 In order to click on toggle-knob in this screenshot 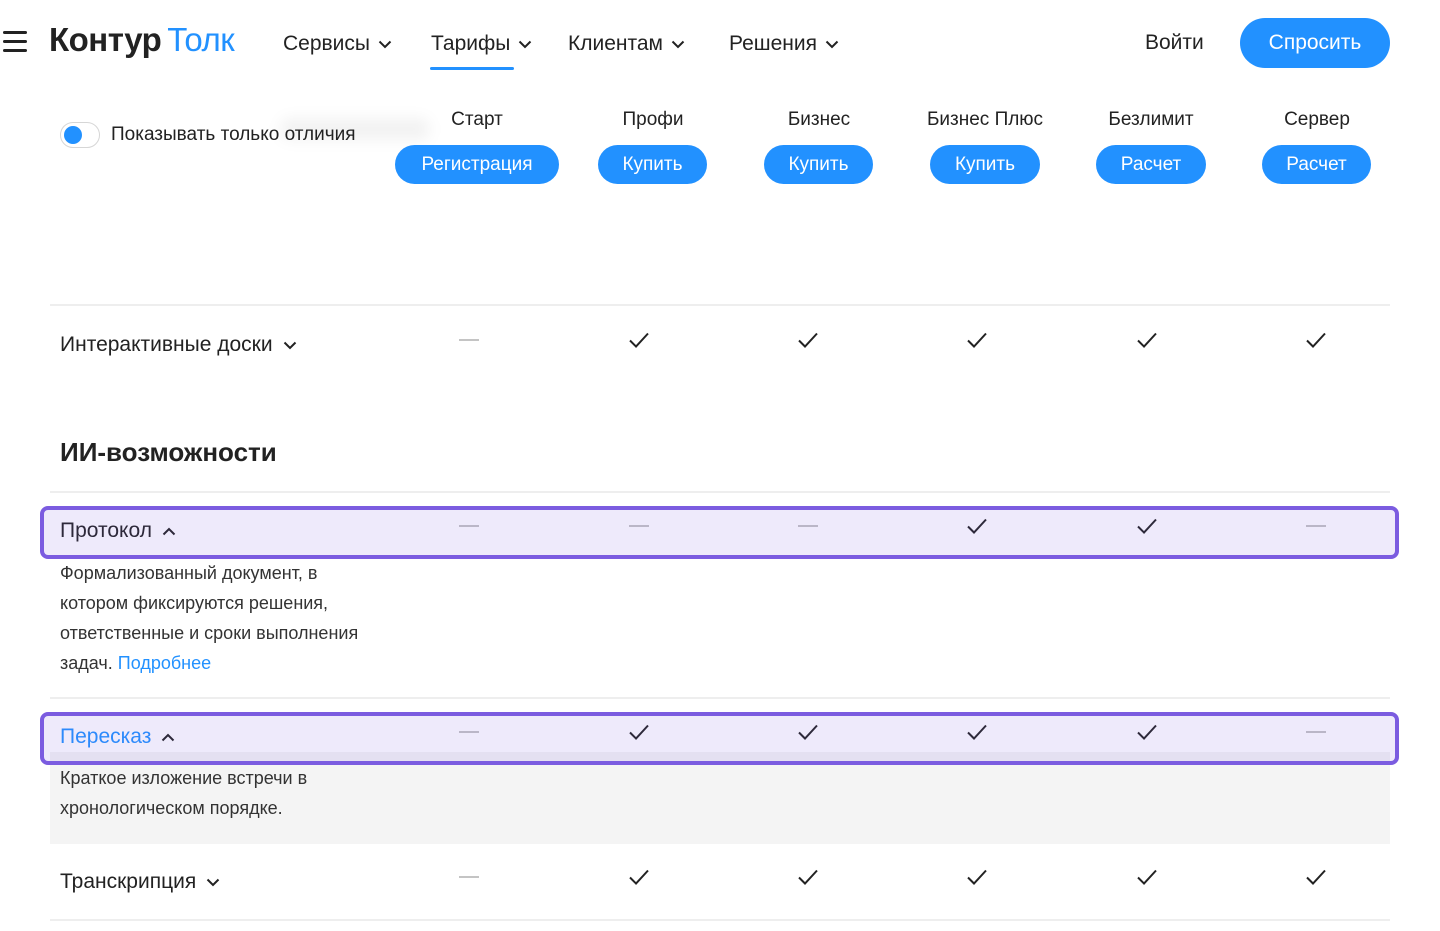, I will do `click(73, 135)`.